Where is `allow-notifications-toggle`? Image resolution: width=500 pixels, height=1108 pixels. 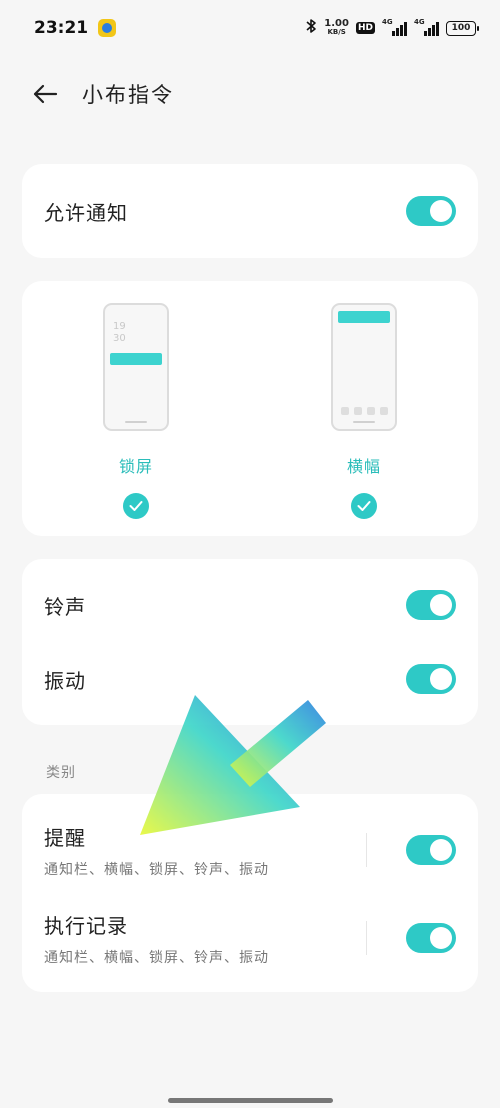 allow-notifications-toggle is located at coordinates (431, 211).